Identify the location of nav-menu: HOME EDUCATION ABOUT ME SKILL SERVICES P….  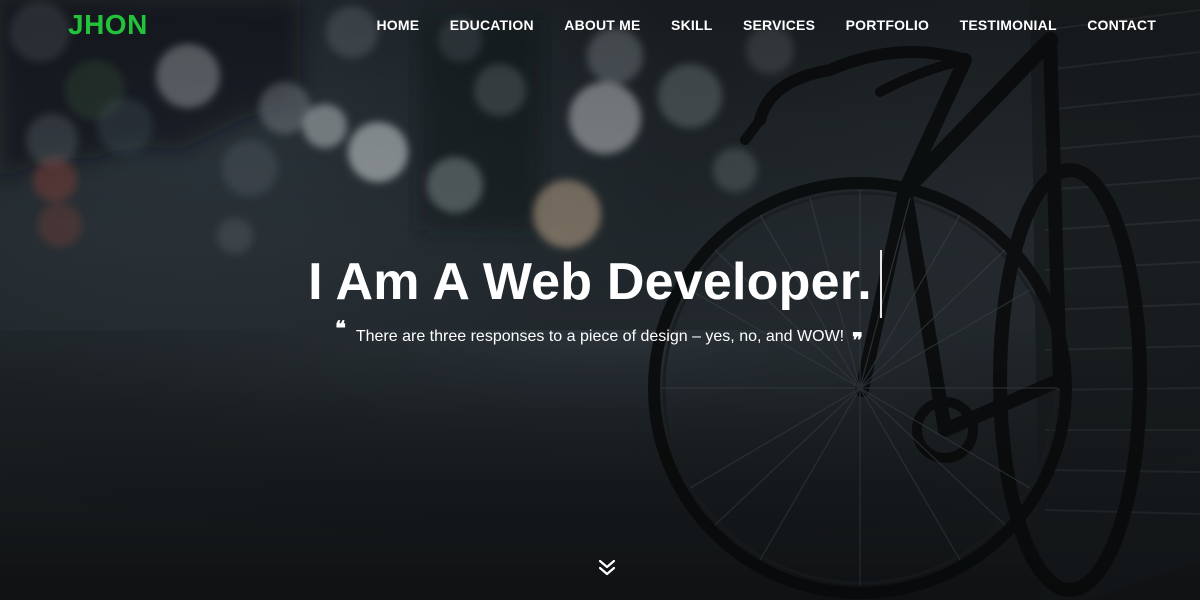
(766, 26).